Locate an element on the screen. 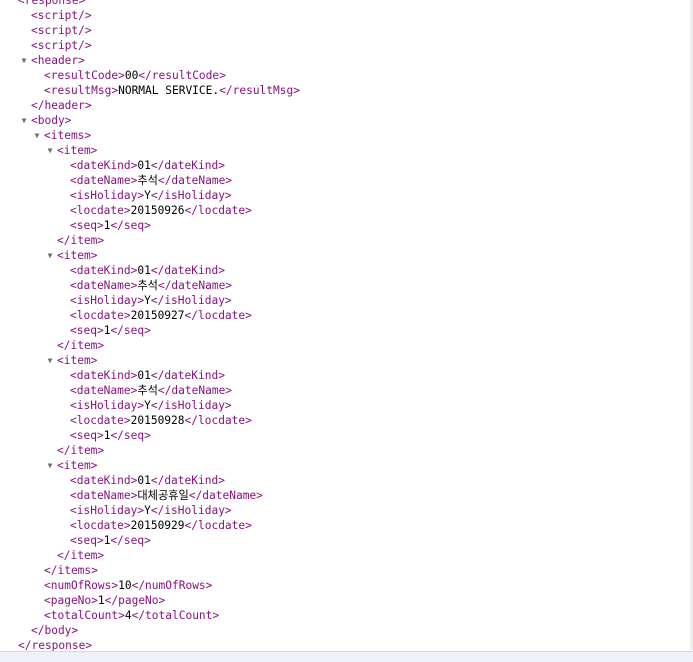  xml-text-value: 4 is located at coordinates (128, 615).